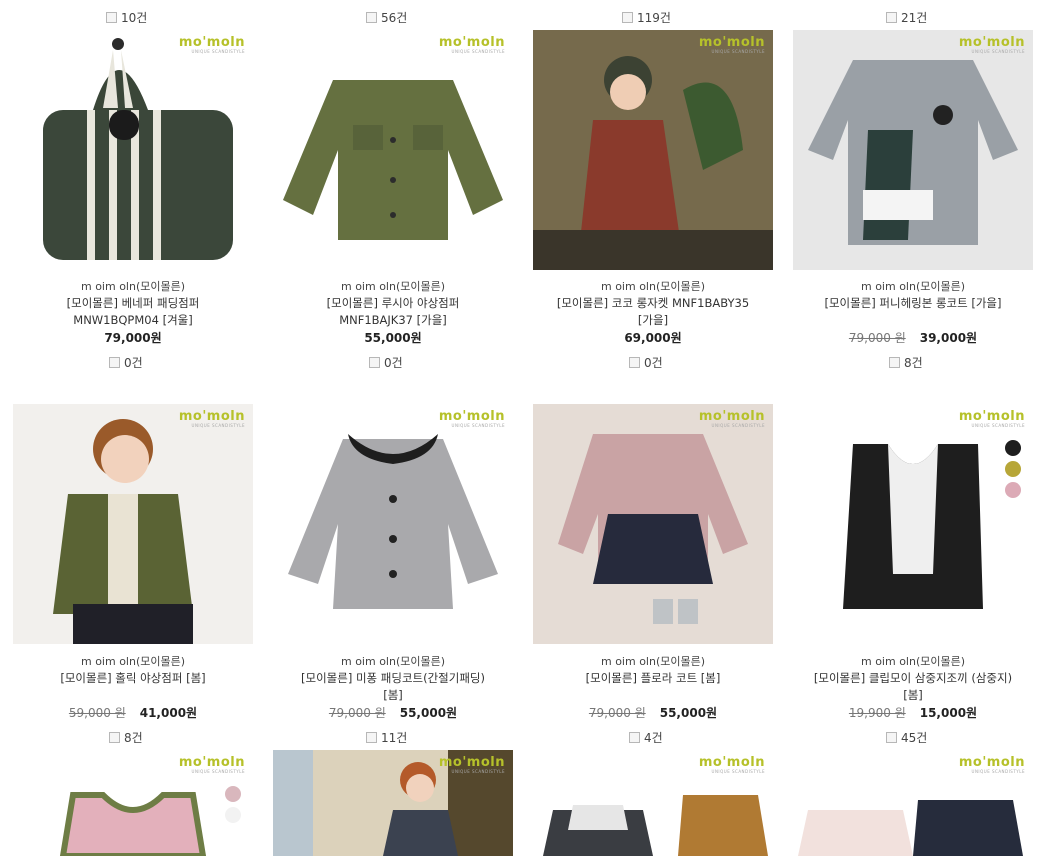 The height and width of the screenshot is (856, 1059). Describe the element at coordinates (133, 338) in the screenshot. I see `sale-price: 79,000원` at that location.